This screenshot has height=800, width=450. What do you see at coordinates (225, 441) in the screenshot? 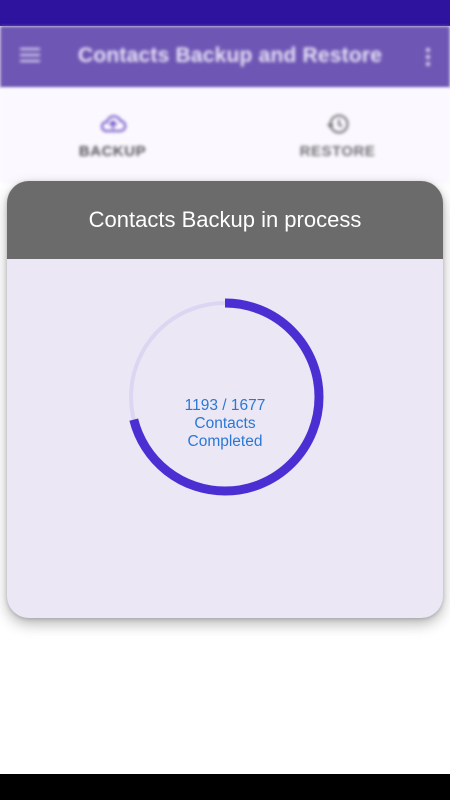
I see `progress-label-completed: Completed` at bounding box center [225, 441].